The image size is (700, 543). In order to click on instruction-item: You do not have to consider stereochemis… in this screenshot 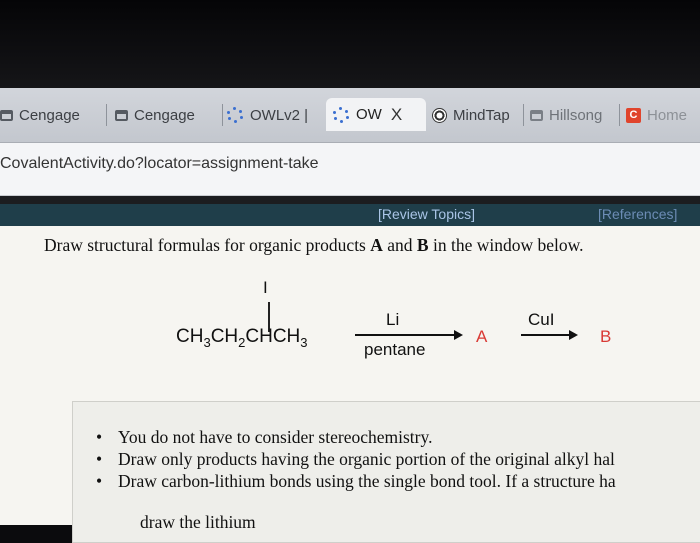, I will do `click(356, 437)`.